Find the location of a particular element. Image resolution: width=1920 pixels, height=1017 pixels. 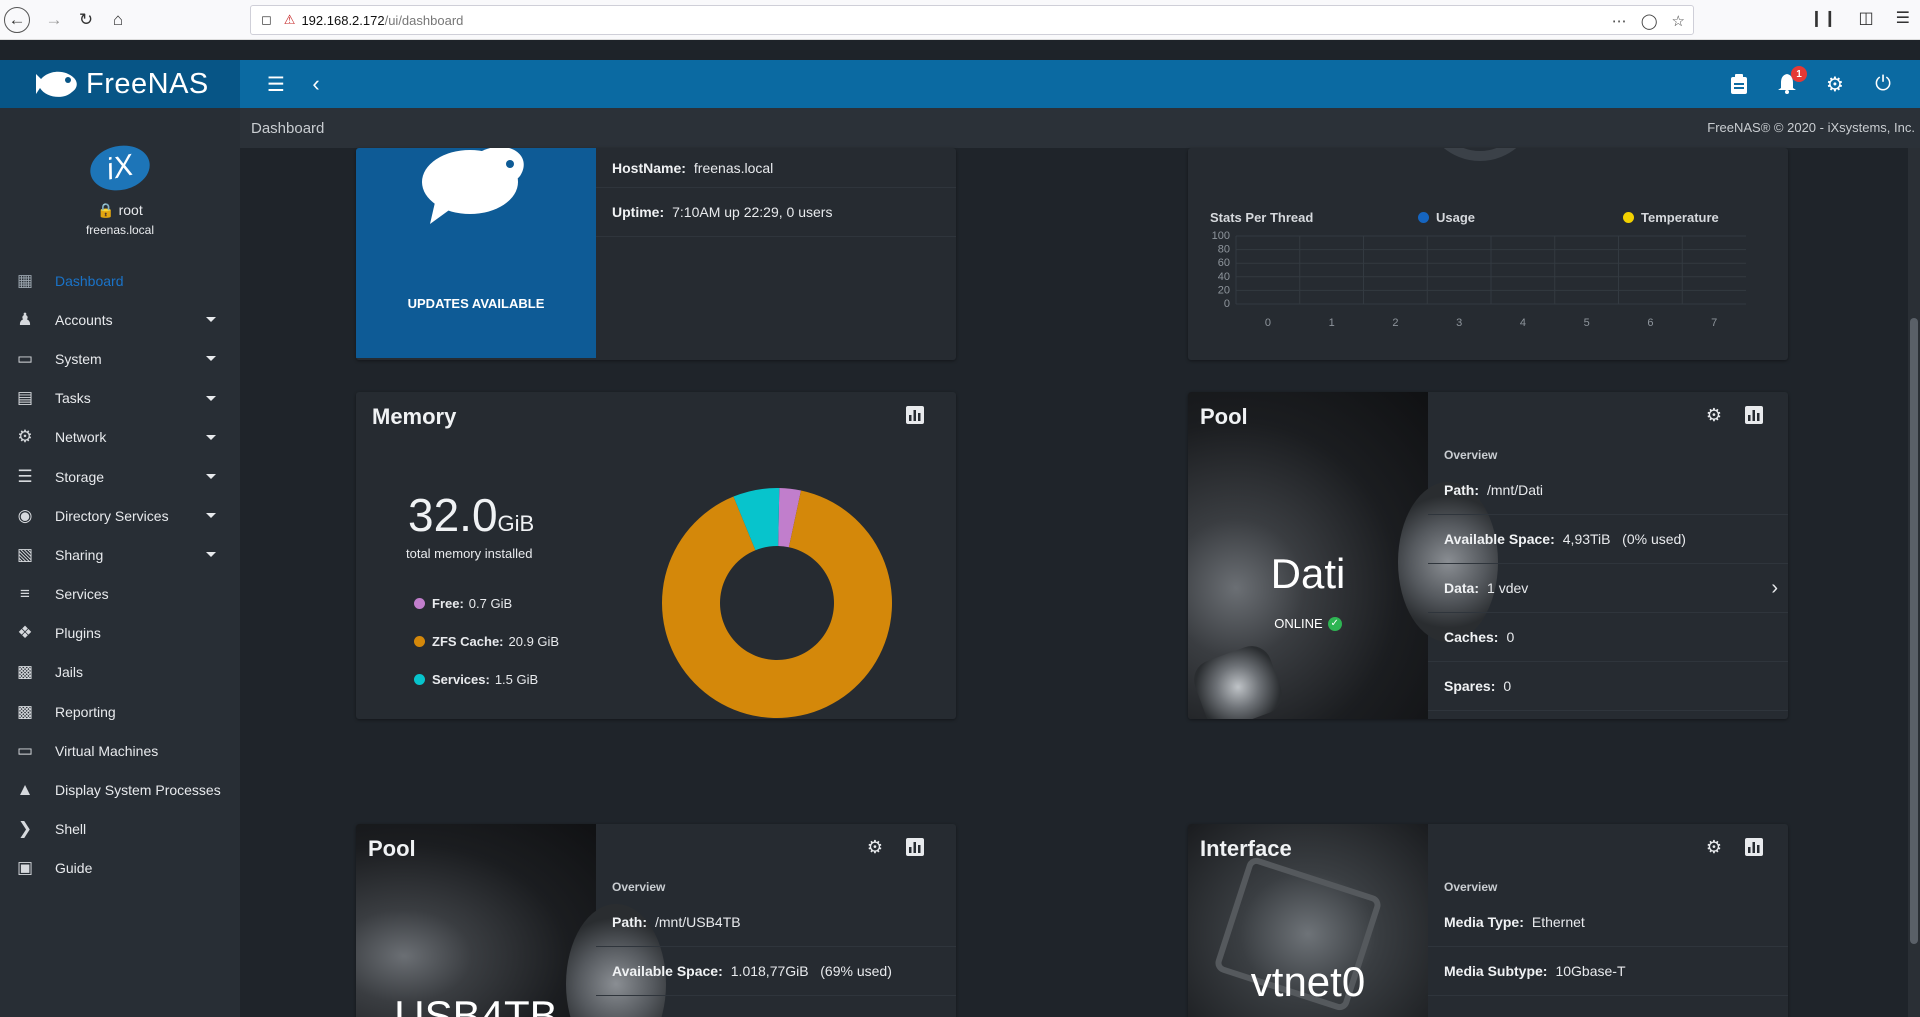

sidebar-item-dashboard: ▦ Dashboard is located at coordinates (120, 280).